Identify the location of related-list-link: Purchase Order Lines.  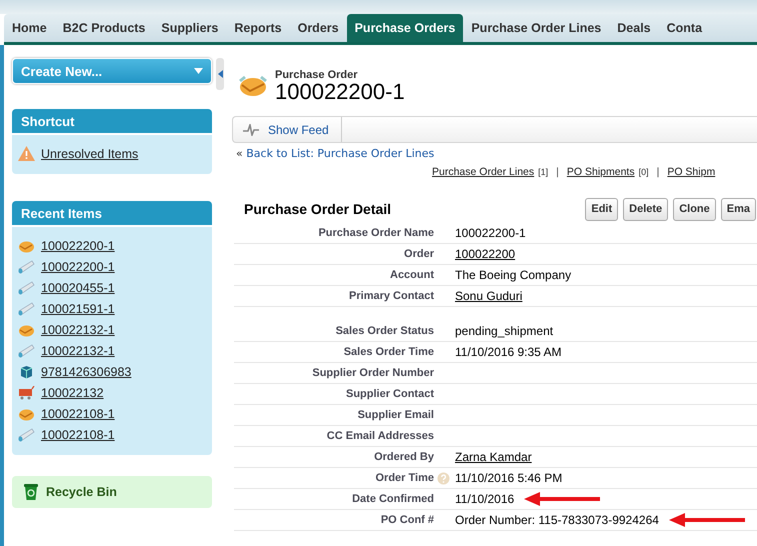
(483, 172).